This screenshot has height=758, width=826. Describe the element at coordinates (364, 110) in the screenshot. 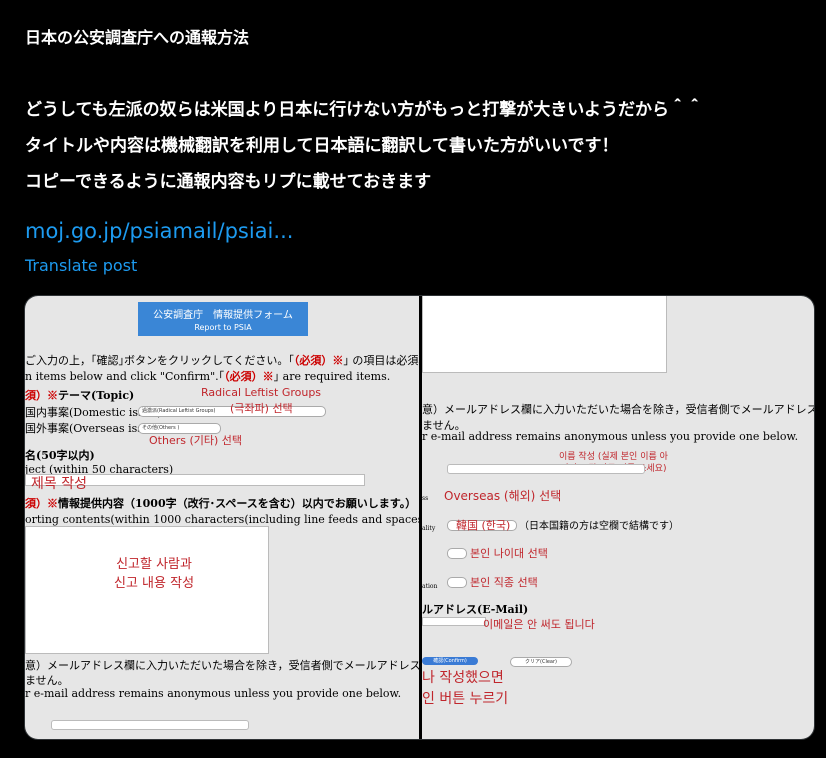

I see `post-line: どうしても左派の奴らは米国より日本に行けない方がもっと打撃が大きいようだから＾＾` at that location.